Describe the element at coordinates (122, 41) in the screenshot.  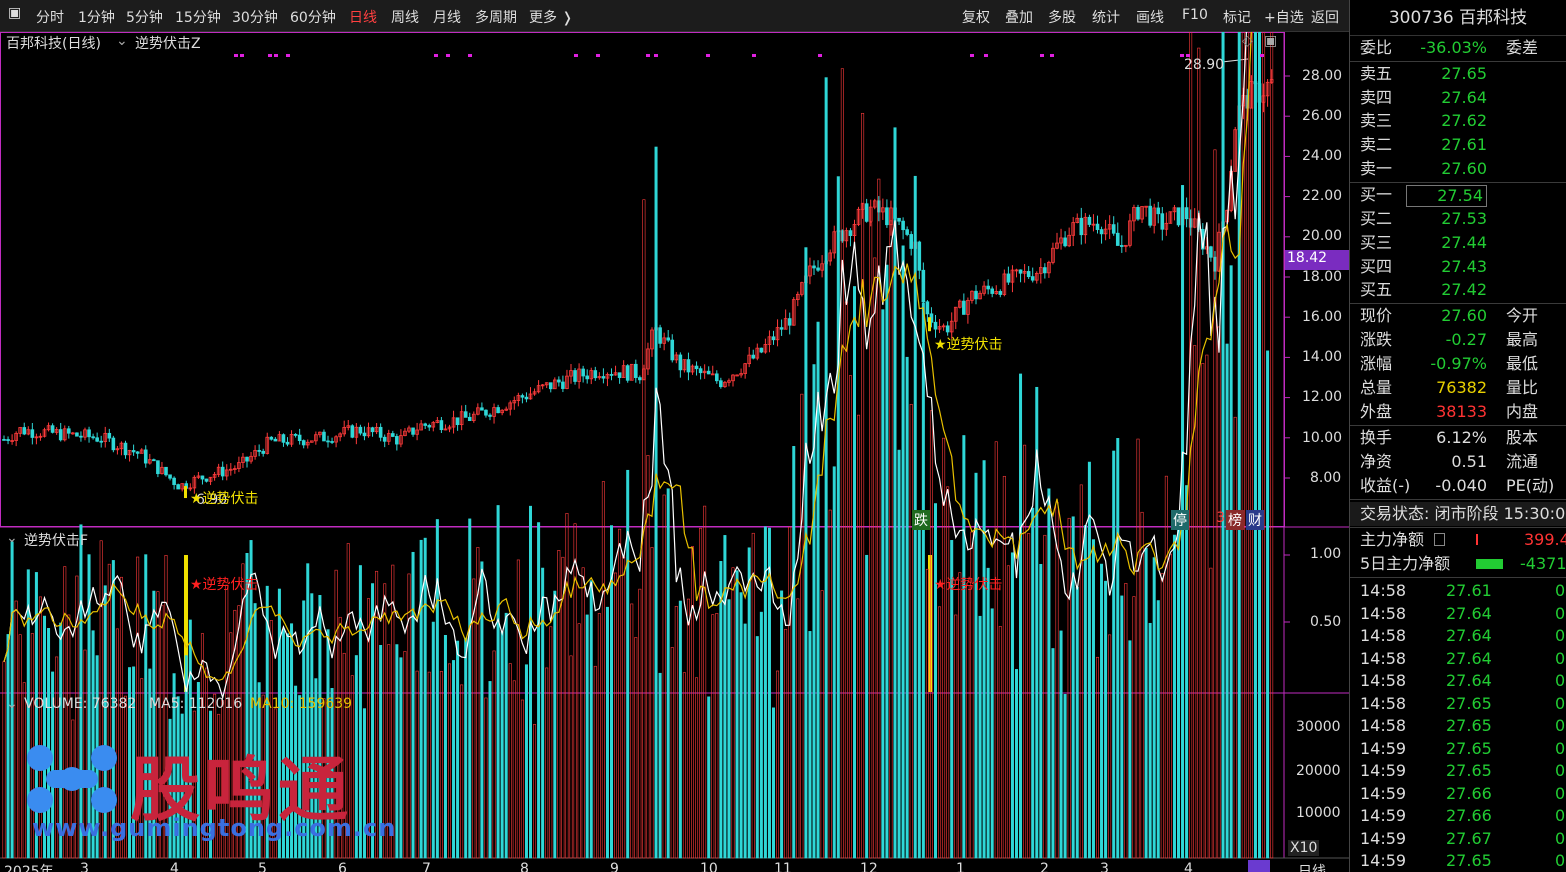
I see `collapse-icon: ⌄` at that location.